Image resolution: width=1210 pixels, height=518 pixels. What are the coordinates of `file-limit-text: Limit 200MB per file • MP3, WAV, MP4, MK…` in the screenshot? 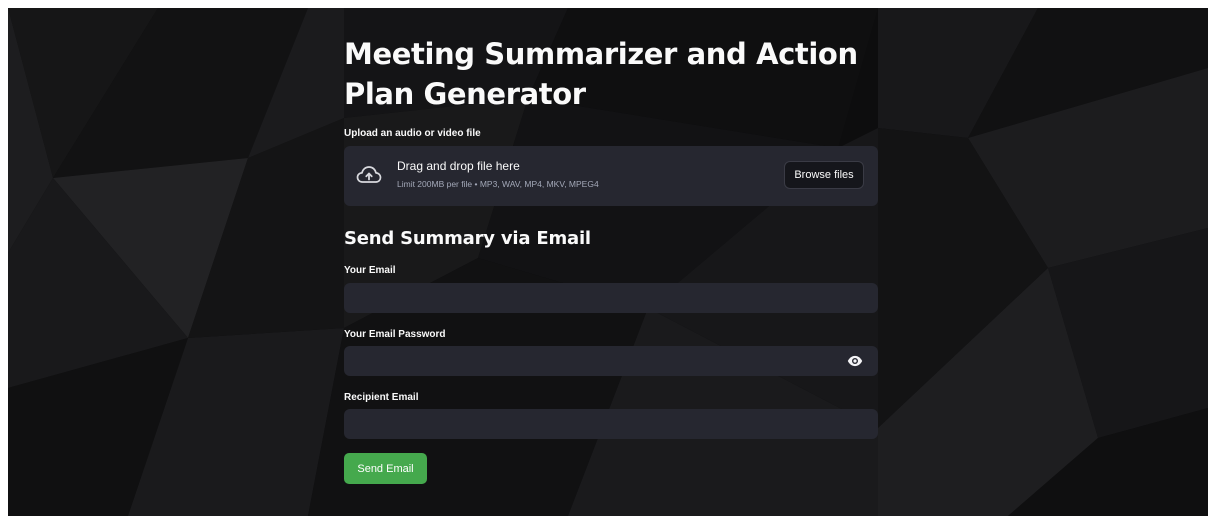 It's located at (498, 184).